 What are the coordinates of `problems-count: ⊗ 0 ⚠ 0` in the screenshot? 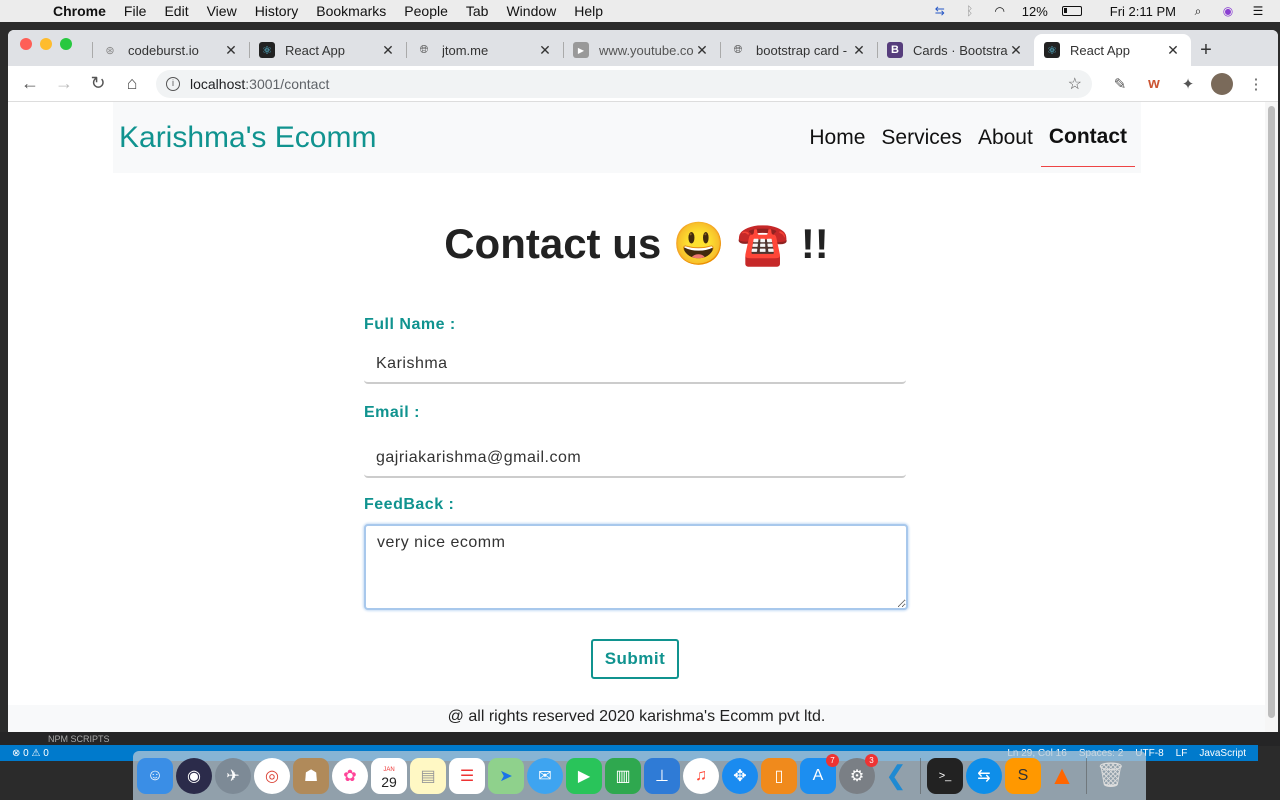 It's located at (30, 753).